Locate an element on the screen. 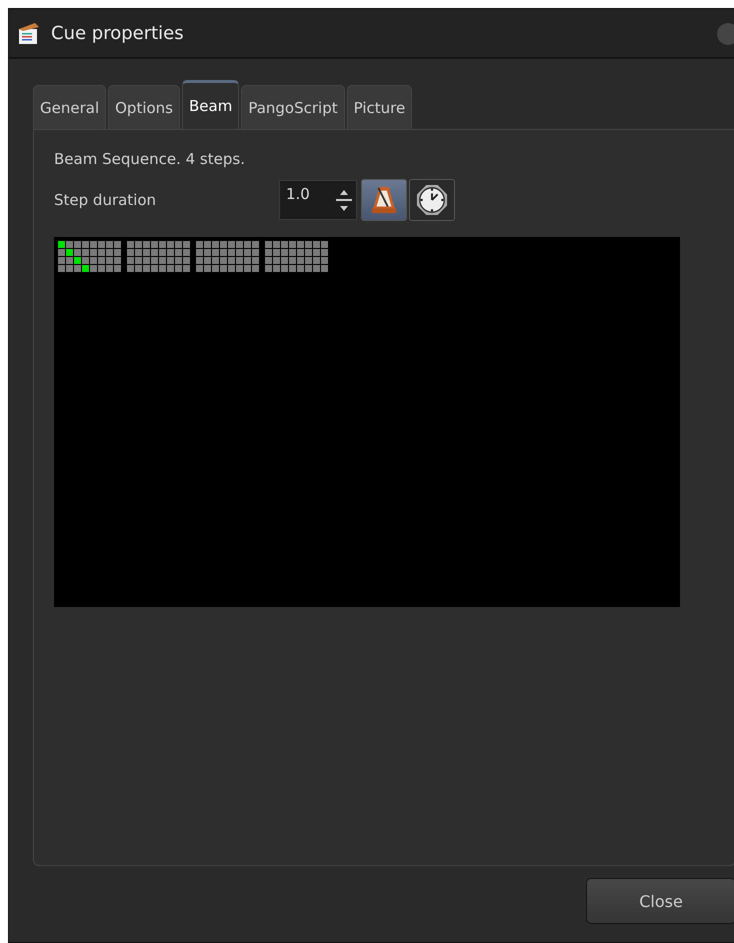  tab: General is located at coordinates (69, 107).